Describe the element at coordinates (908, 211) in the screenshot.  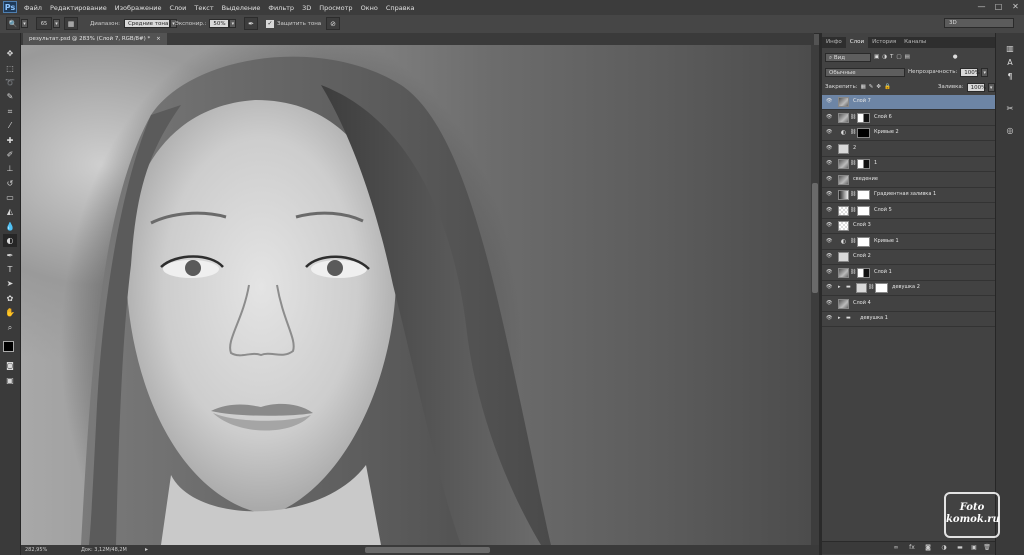
I see `layer-row: 👁 ⛓ Слой 5` at that location.